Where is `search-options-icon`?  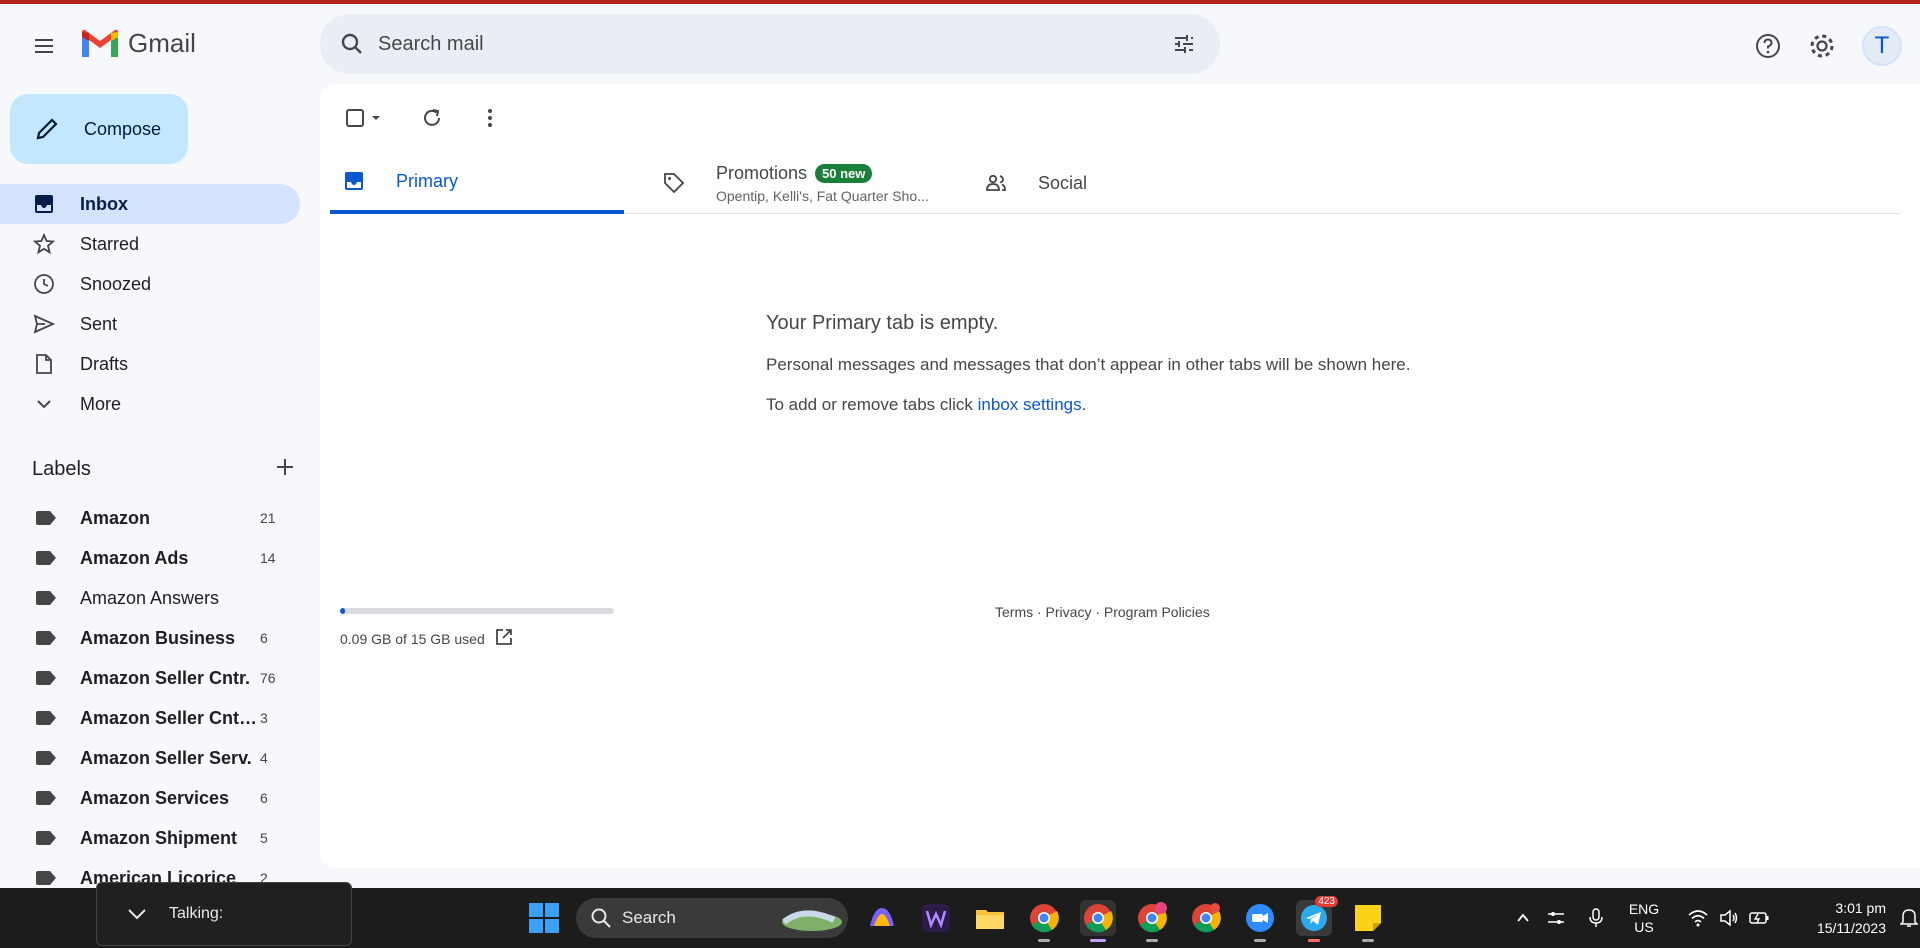 search-options-icon is located at coordinates (1184, 44).